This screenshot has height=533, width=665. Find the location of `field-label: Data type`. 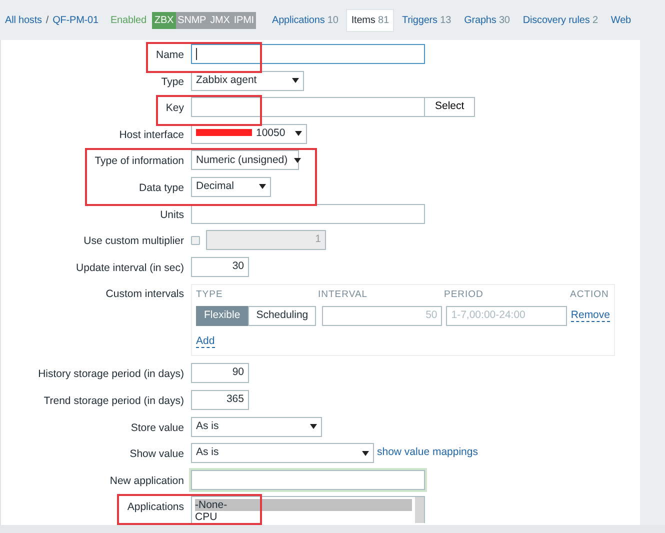

field-label: Data type is located at coordinates (161, 188).